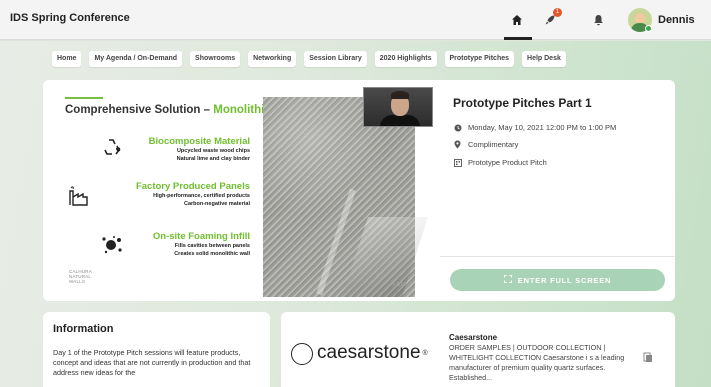 This screenshot has width=711, height=387. Describe the element at coordinates (457, 144) in the screenshot. I see `location-pin-icon` at that location.